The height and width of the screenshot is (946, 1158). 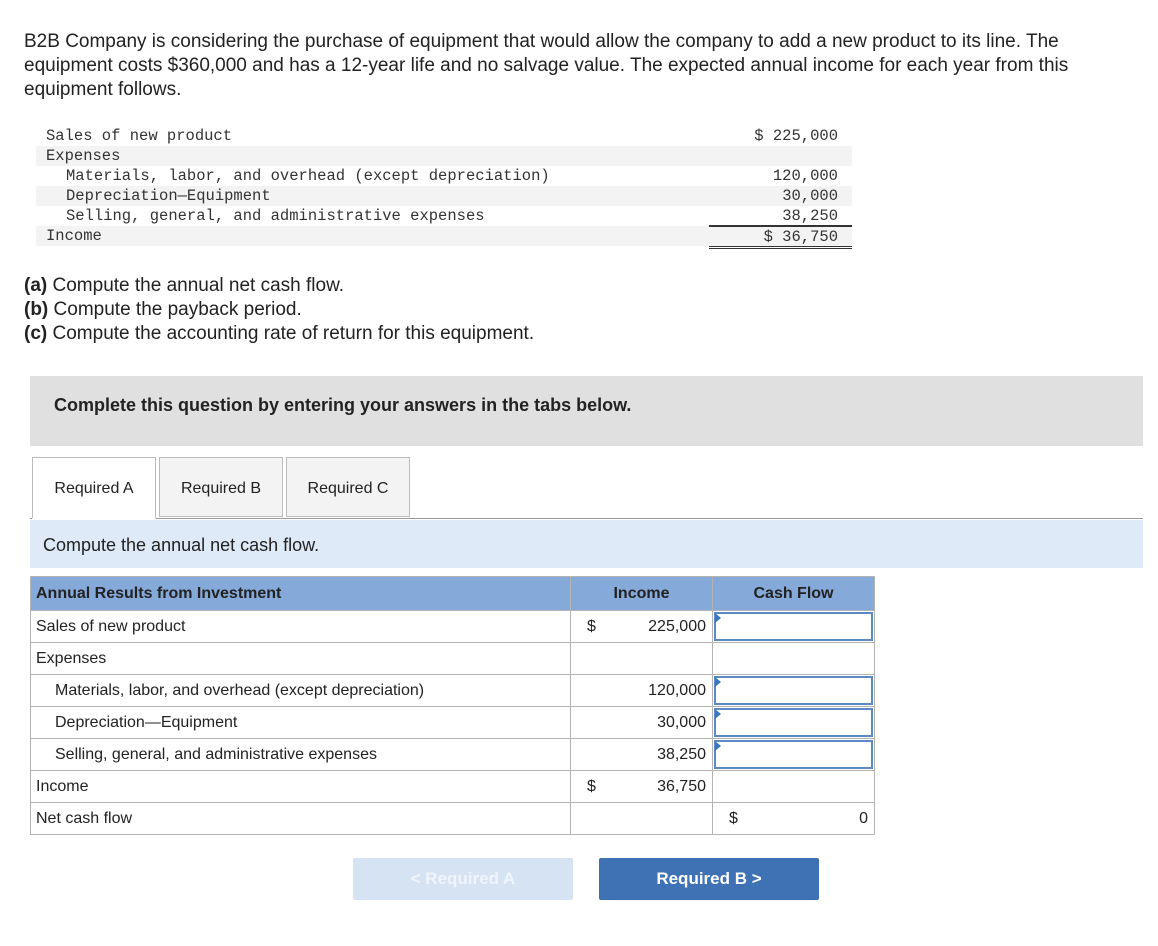 What do you see at coordinates (709, 879) in the screenshot?
I see `next-required-b-button: Required B >` at bounding box center [709, 879].